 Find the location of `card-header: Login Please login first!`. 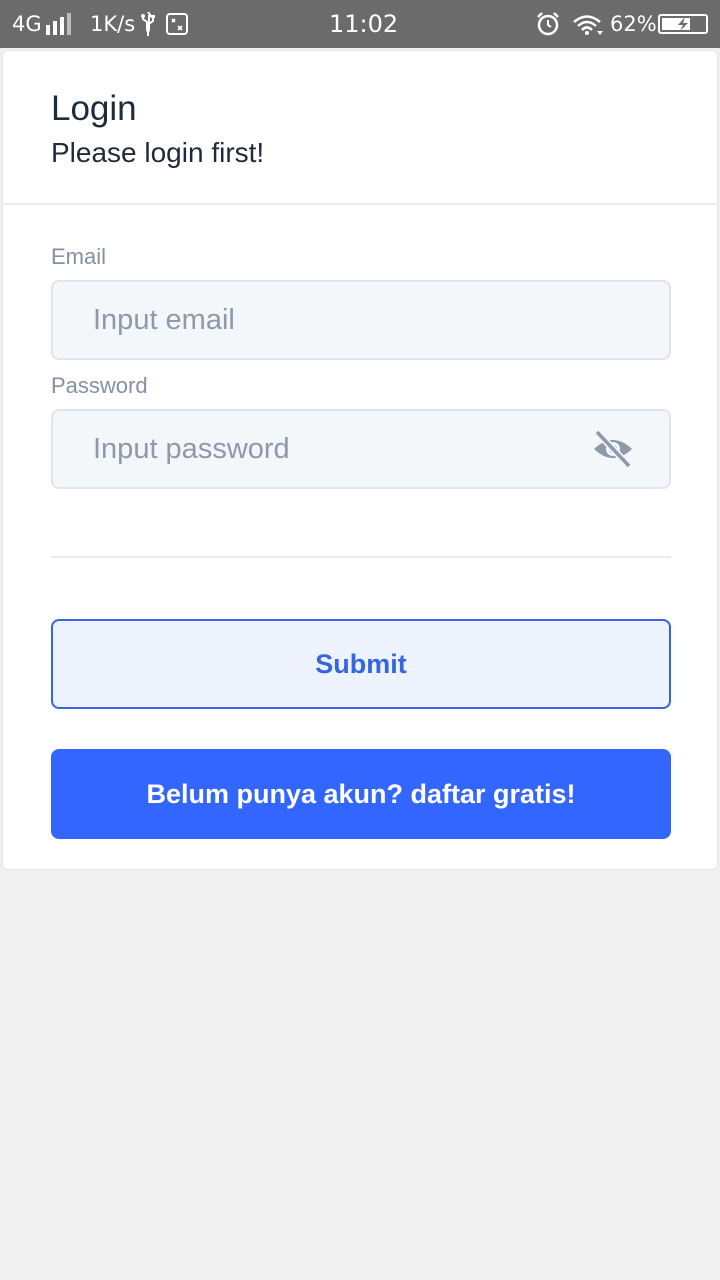

card-header: Login Please login first! is located at coordinates (360, 128).